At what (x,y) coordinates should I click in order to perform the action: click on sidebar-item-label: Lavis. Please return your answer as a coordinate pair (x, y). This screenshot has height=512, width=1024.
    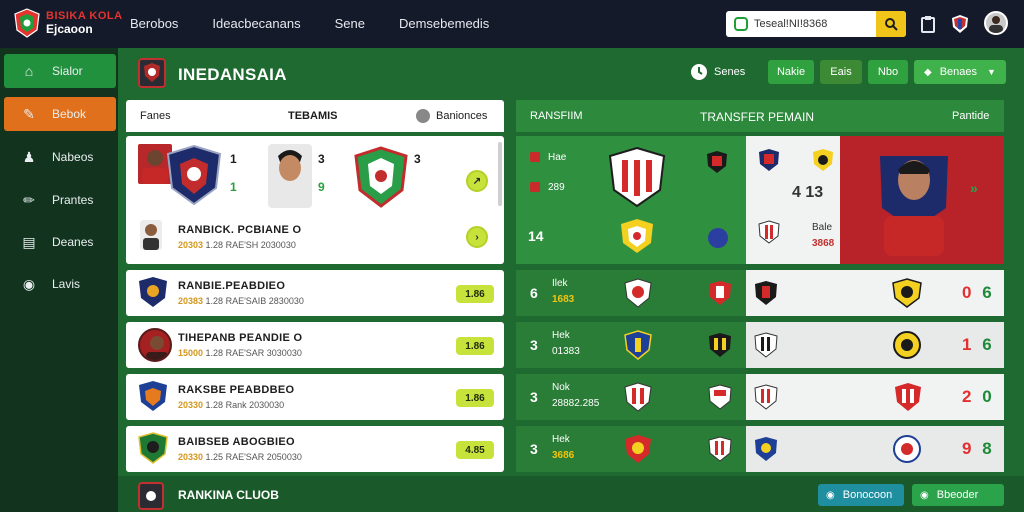
    Looking at the image, I should click on (66, 284).